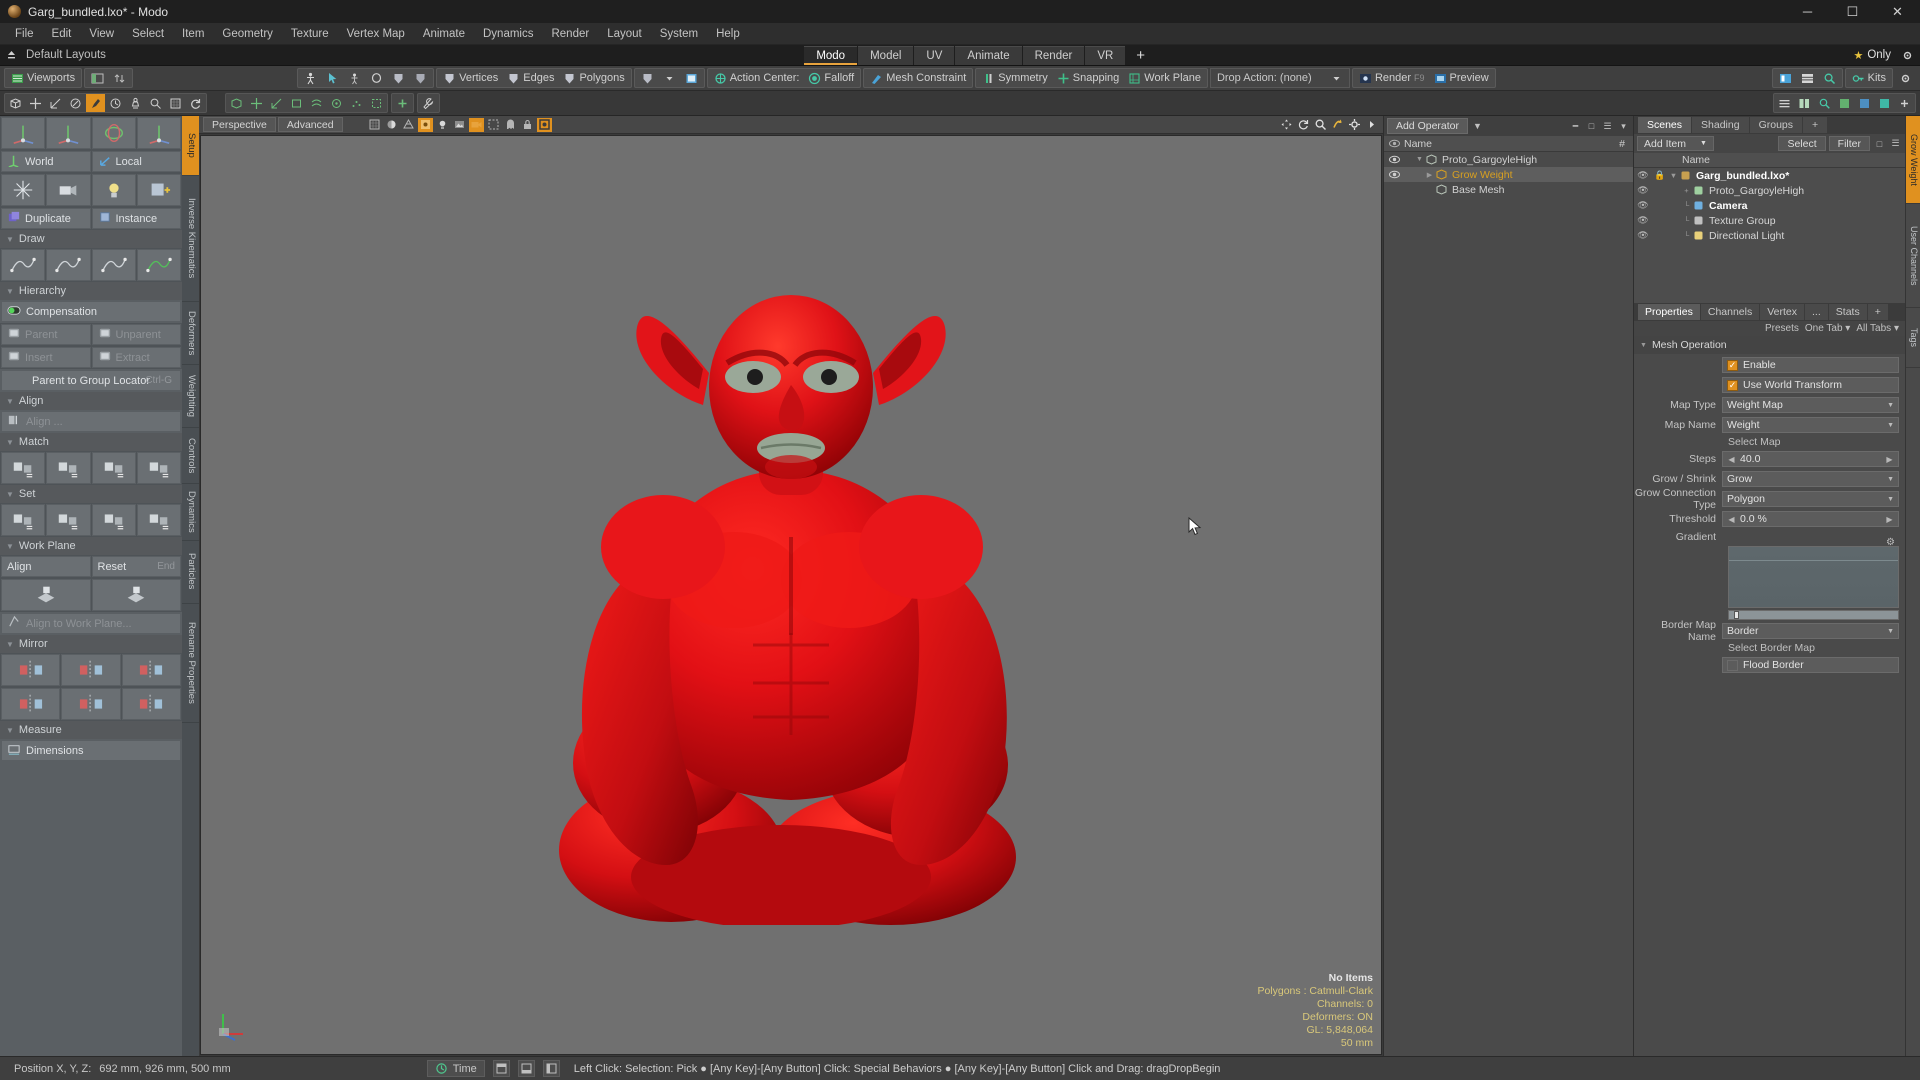 The height and width of the screenshot is (1080, 1920). I want to click on eye-icon, so click(1394, 174).